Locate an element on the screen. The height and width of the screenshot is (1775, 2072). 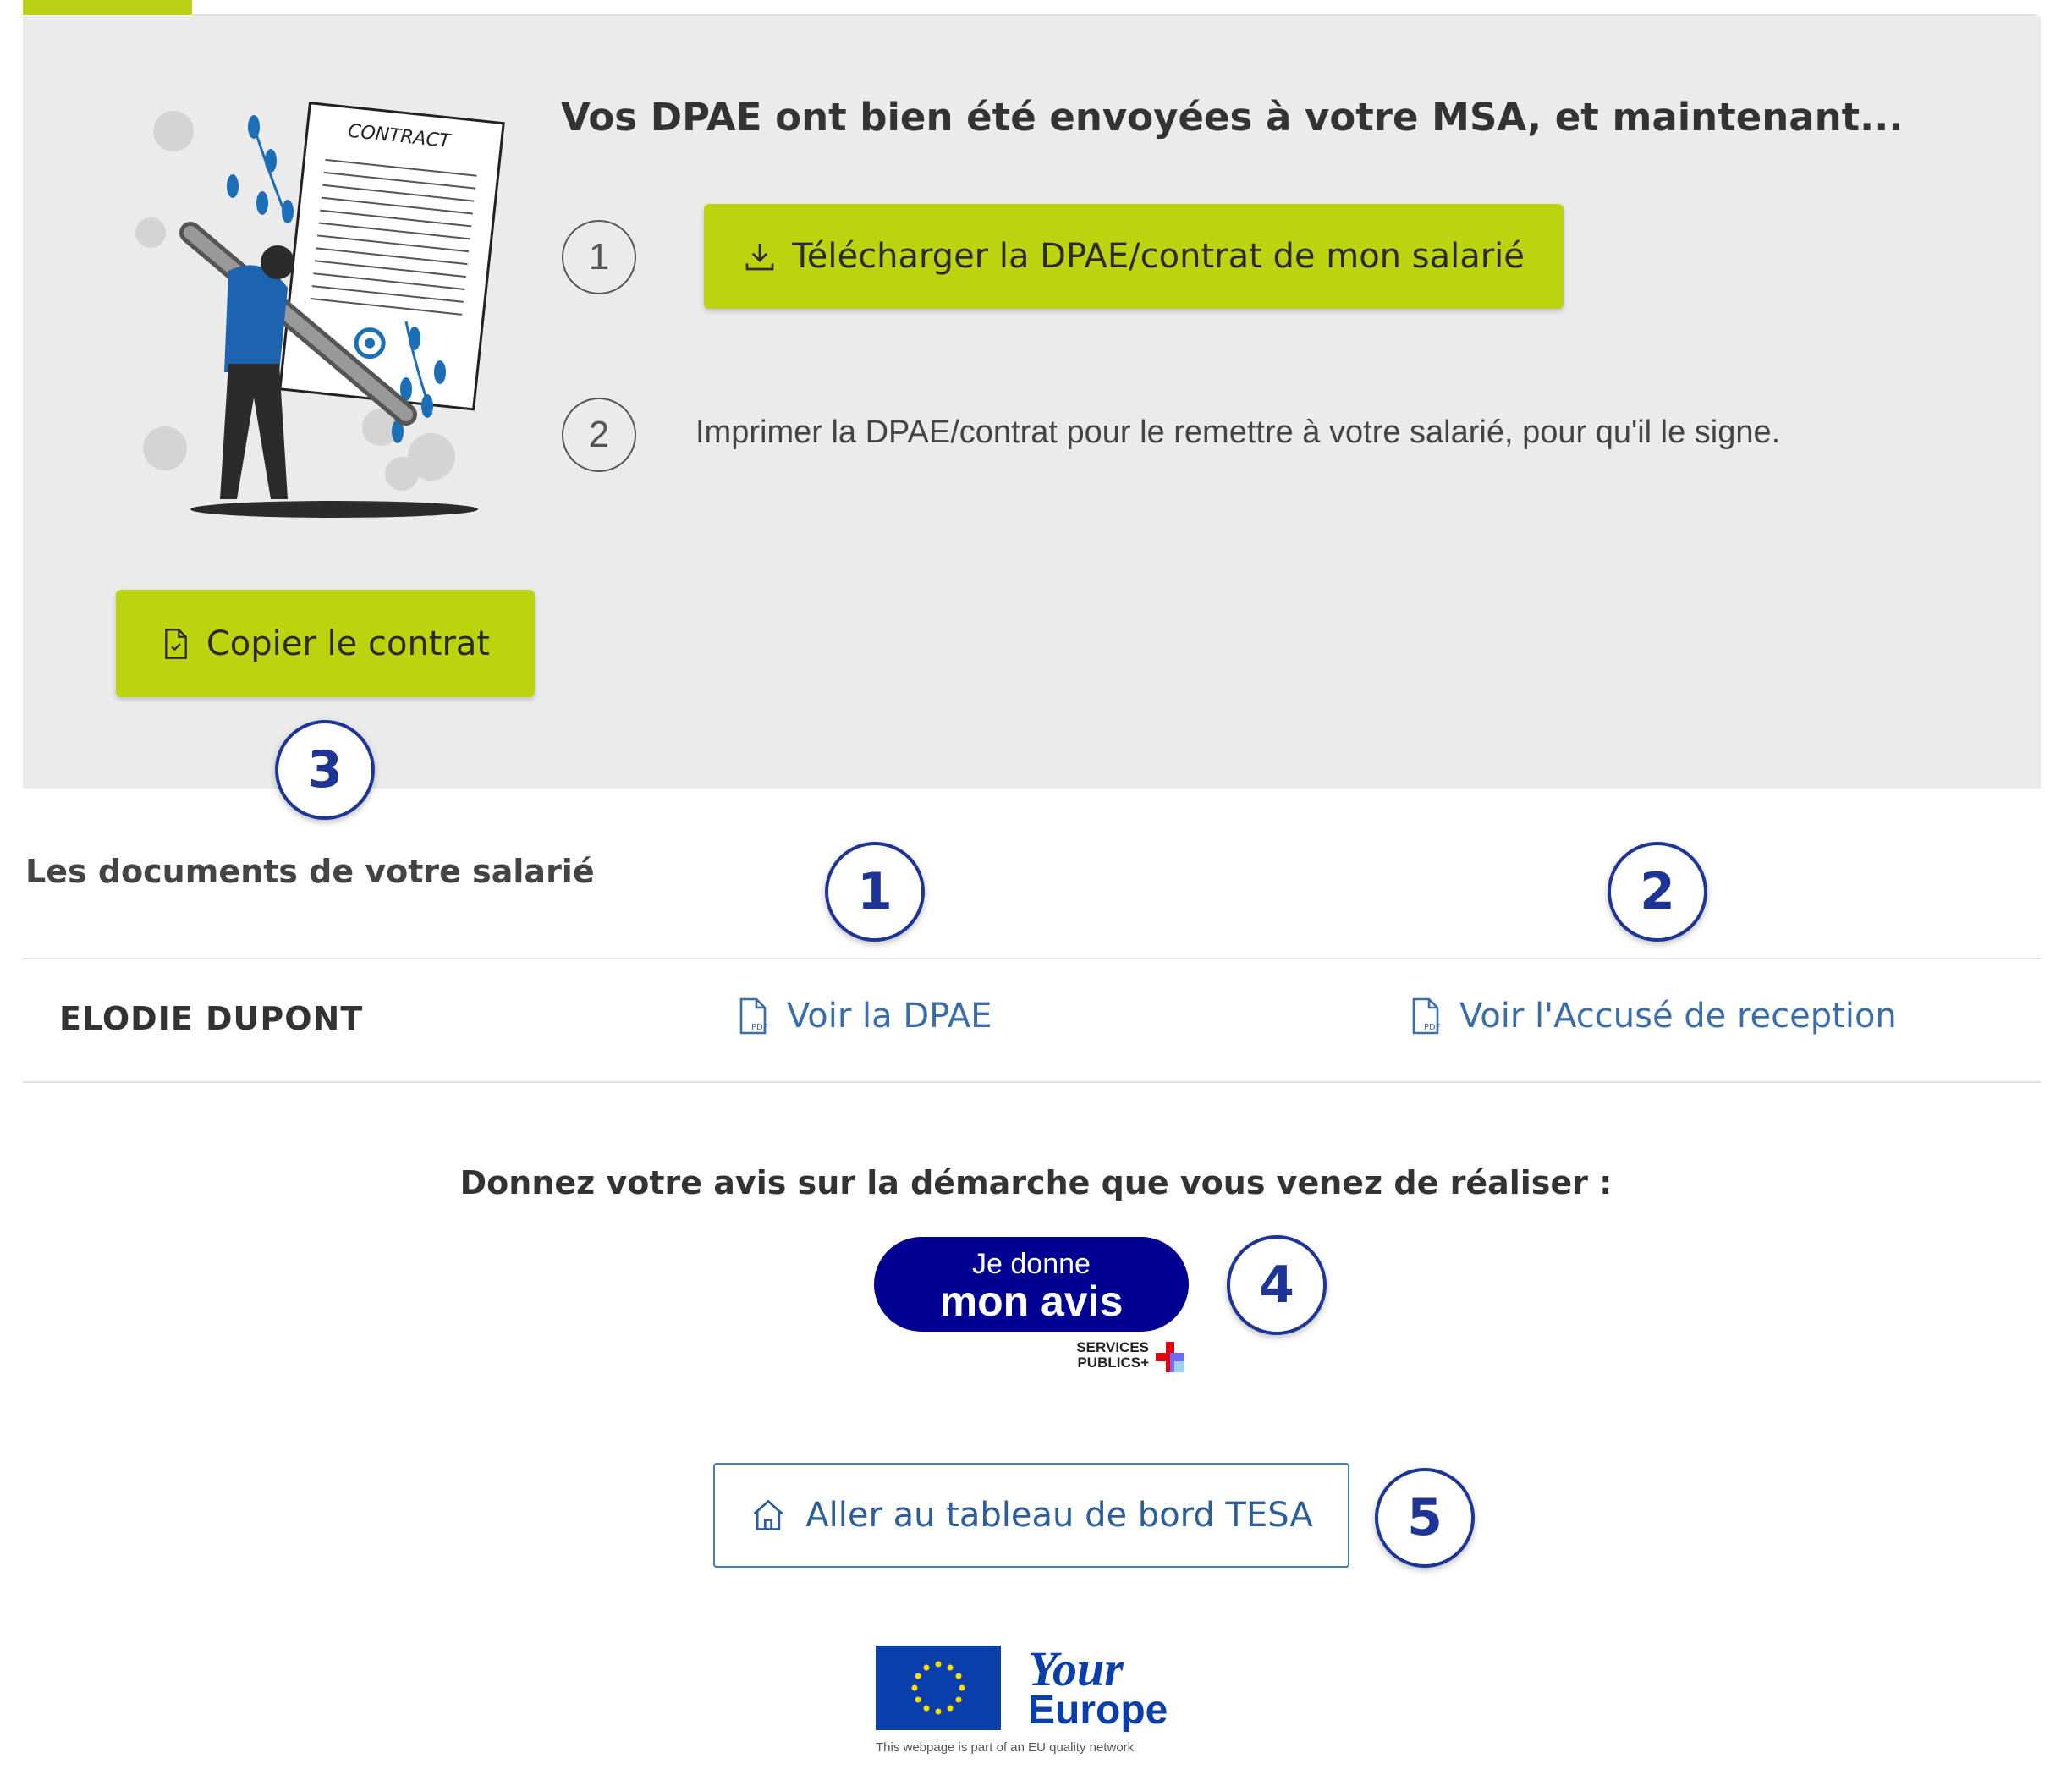
document-icon is located at coordinates (176, 643).